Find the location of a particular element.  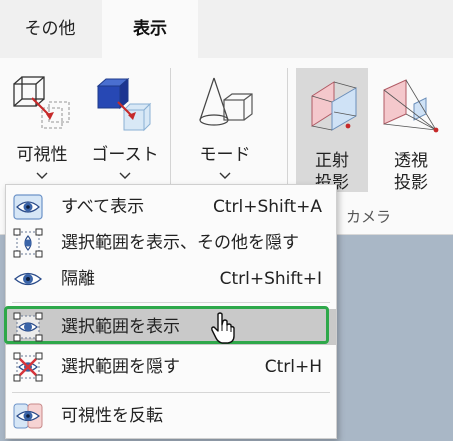

perspective-label-line2: 投影 is located at coordinates (411, 183).